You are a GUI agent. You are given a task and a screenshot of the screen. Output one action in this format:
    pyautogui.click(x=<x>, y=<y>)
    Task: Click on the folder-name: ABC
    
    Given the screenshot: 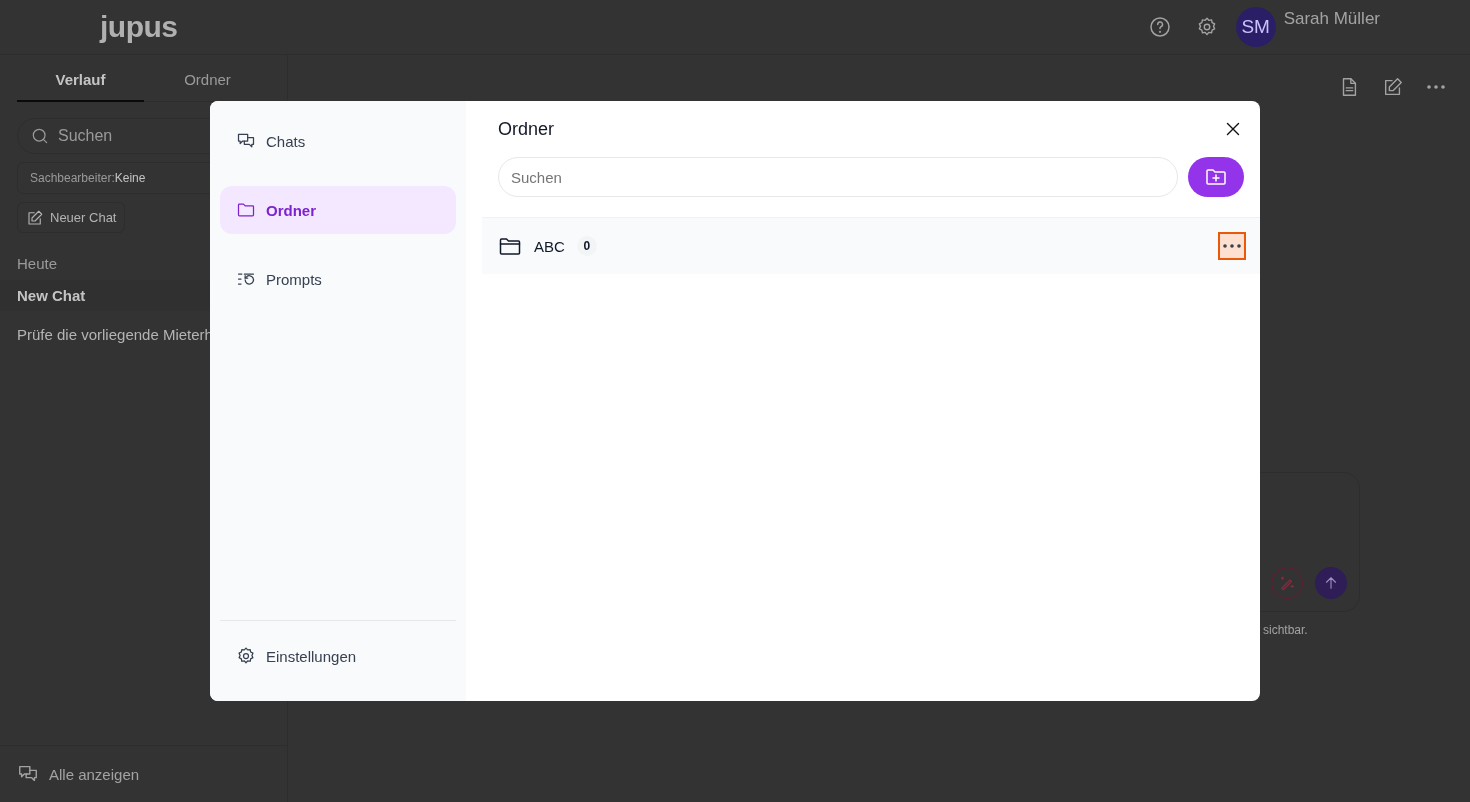 What is the action you would take?
    pyautogui.click(x=549, y=246)
    